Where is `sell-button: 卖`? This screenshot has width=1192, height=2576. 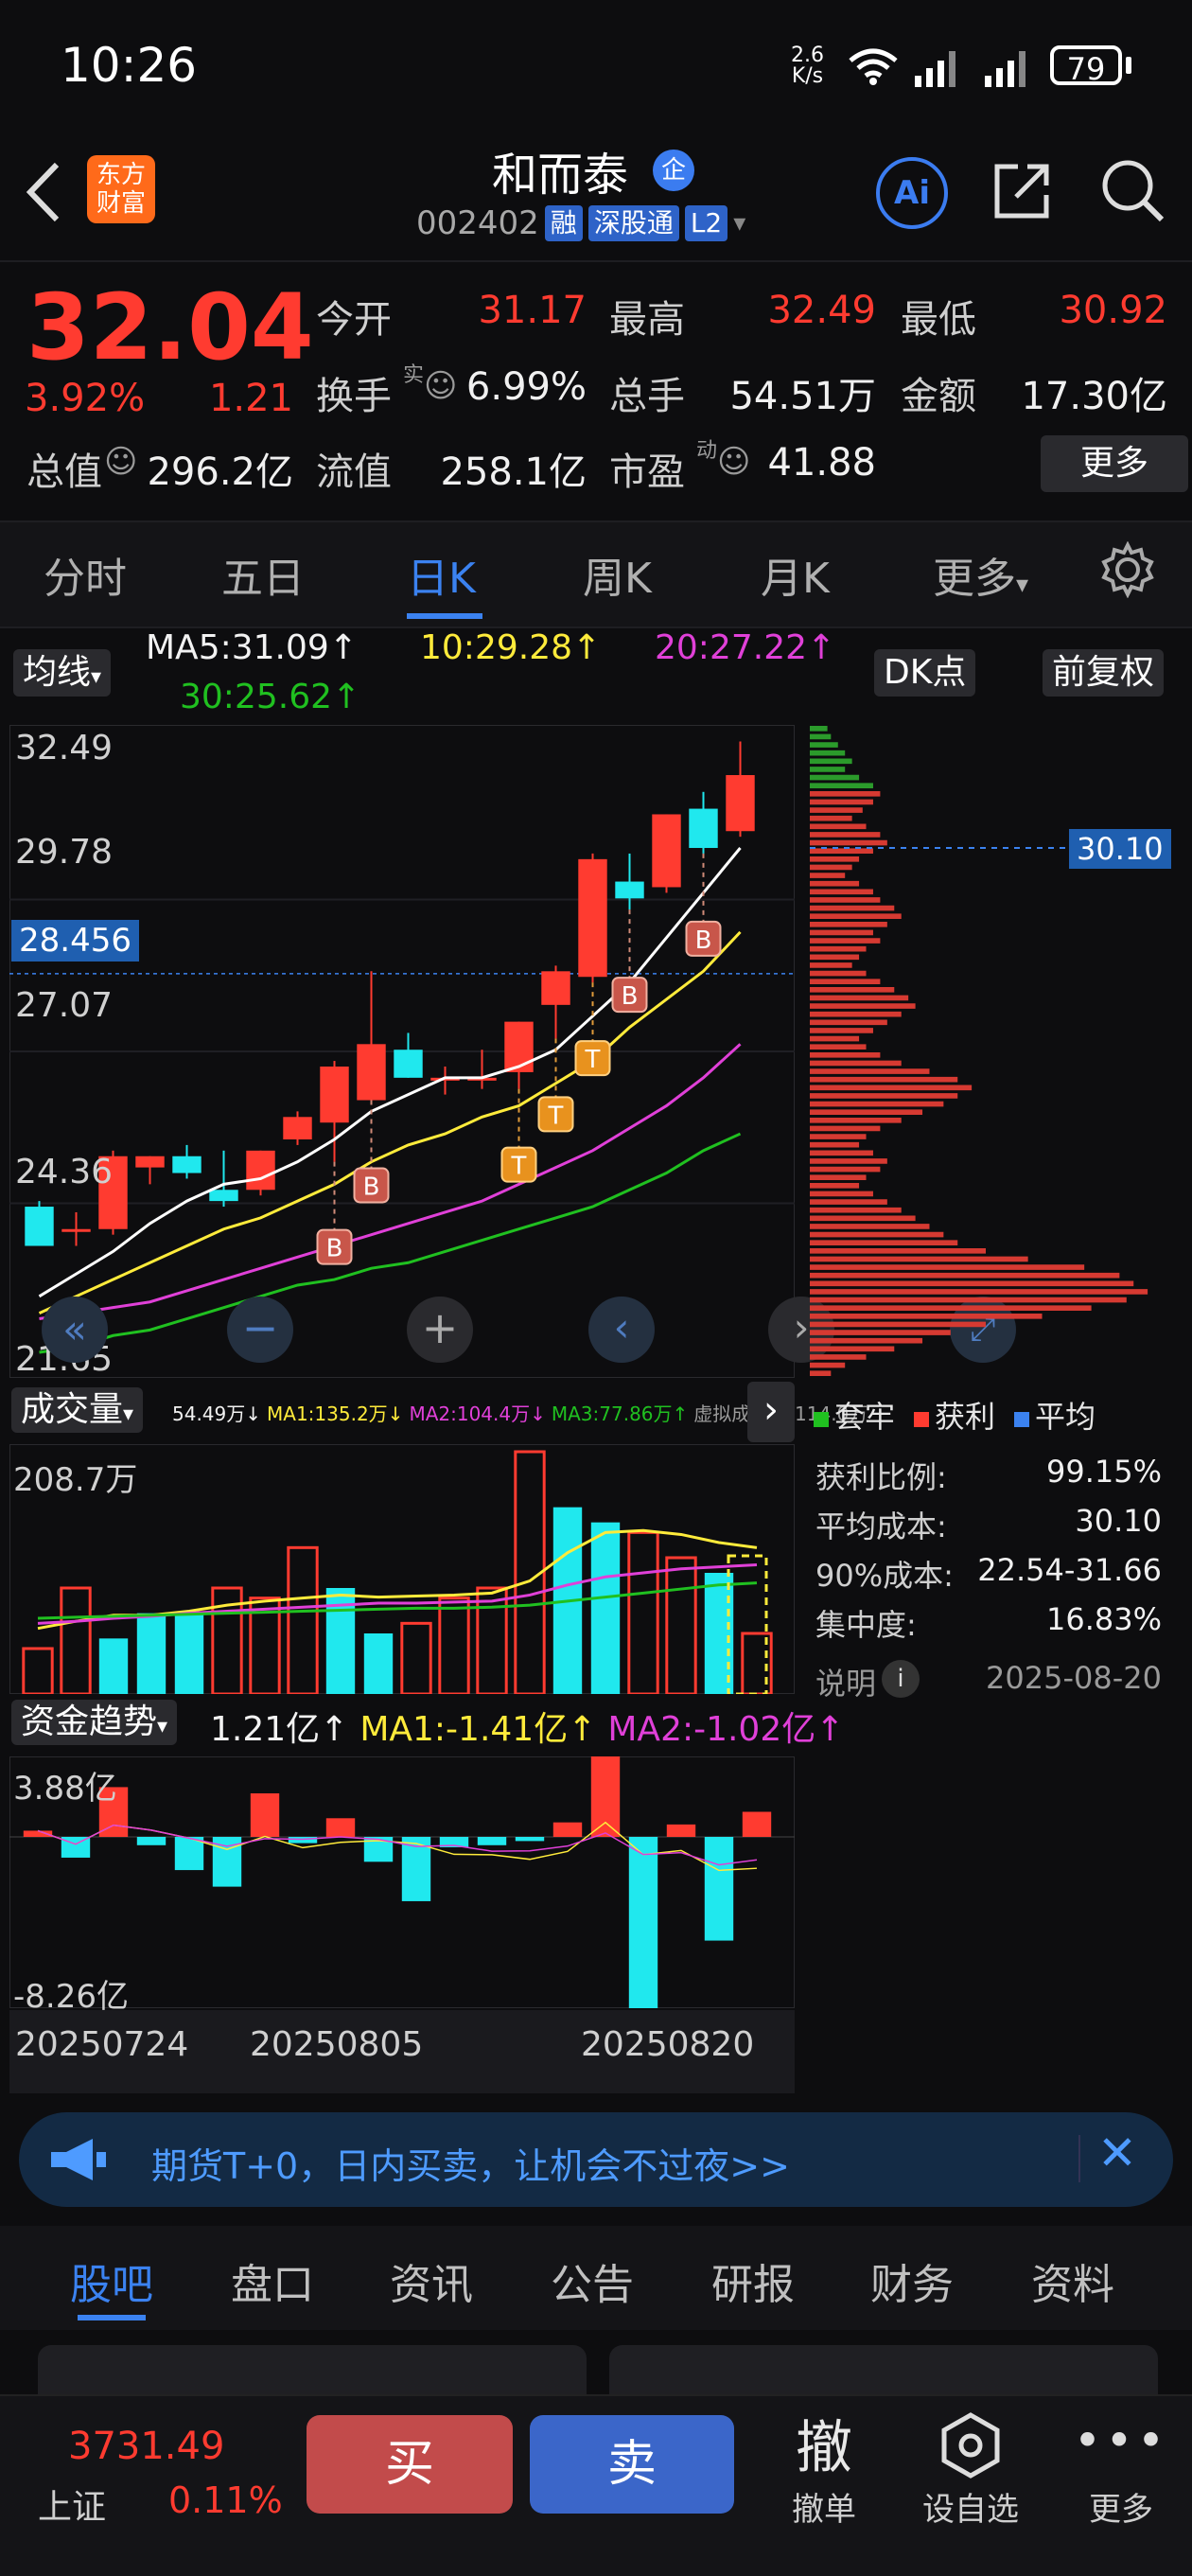 sell-button: 卖 is located at coordinates (632, 2464).